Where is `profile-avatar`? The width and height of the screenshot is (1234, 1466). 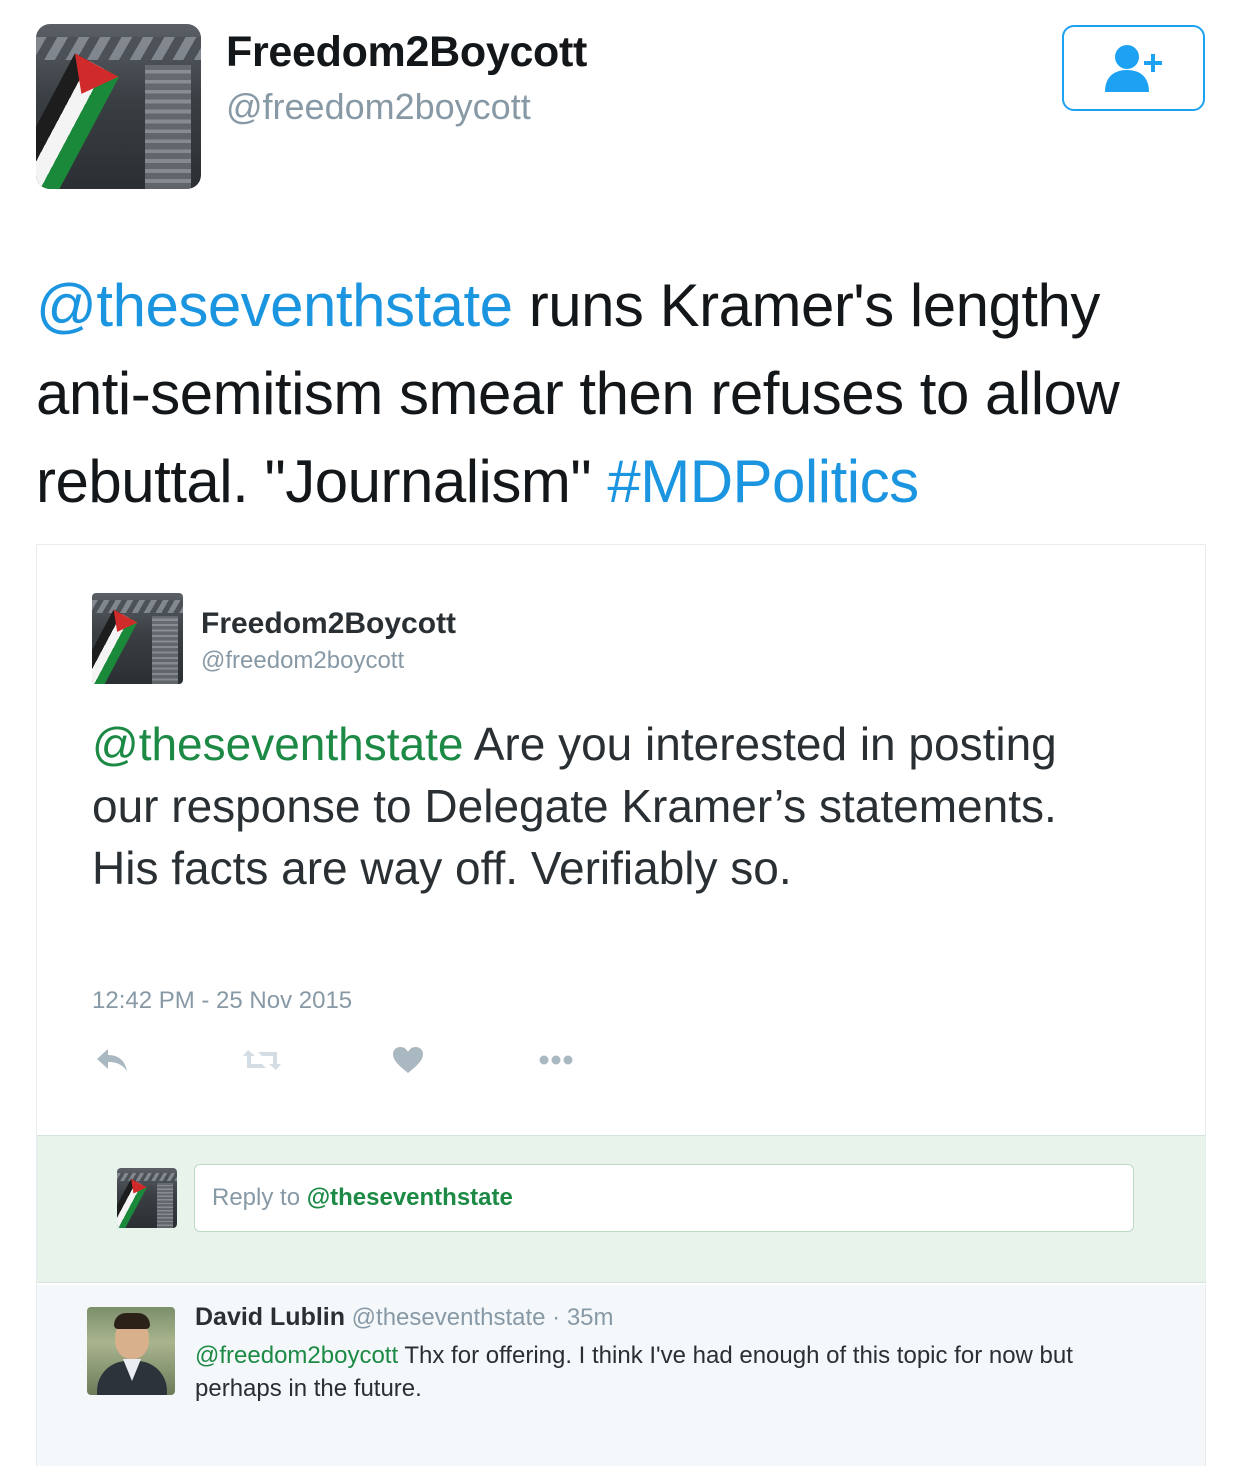 profile-avatar is located at coordinates (118, 106).